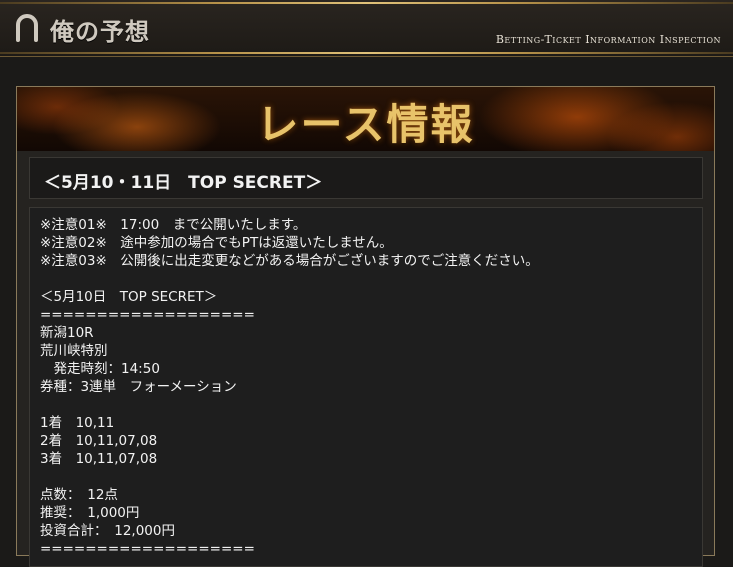 The width and height of the screenshot is (733, 567). What do you see at coordinates (90, 513) in the screenshot?
I see `recommended-bet: 推奨： 1,000円` at bounding box center [90, 513].